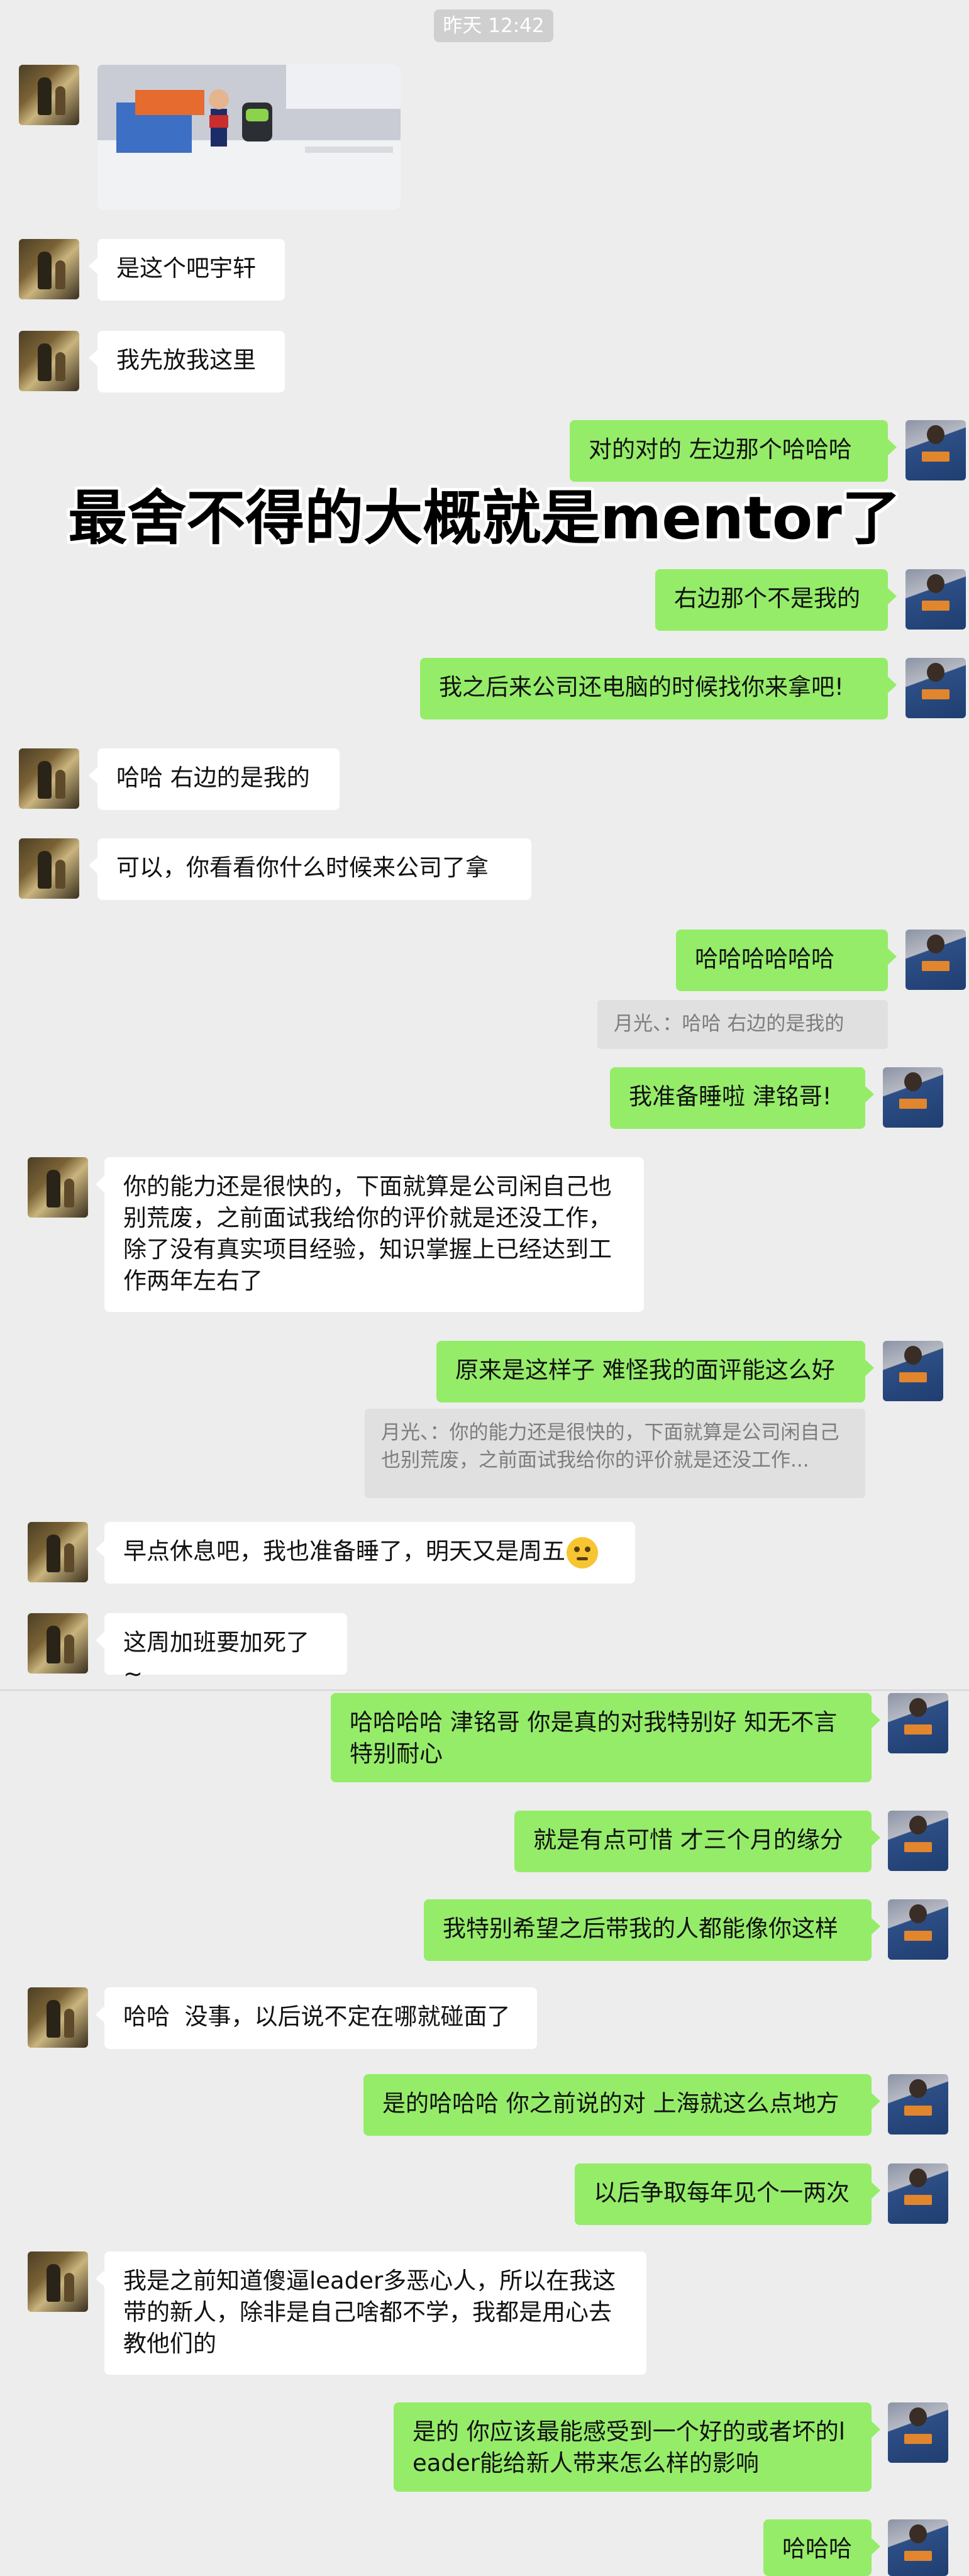 The height and width of the screenshot is (2576, 969). Describe the element at coordinates (215, 779) in the screenshot. I see `incoming-message: 哈哈 右边的是我的` at that location.